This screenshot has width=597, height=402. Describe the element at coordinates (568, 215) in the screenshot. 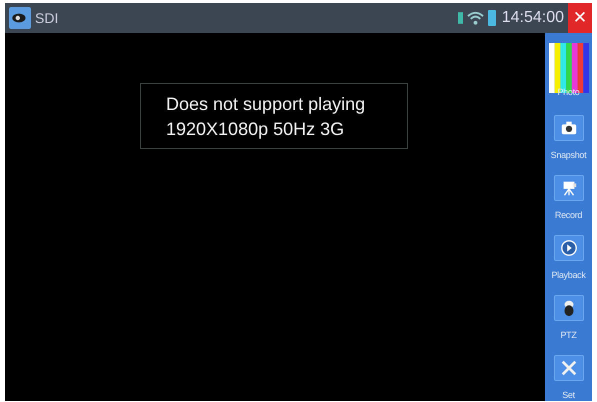

I see `sidebar-label: Record` at that location.